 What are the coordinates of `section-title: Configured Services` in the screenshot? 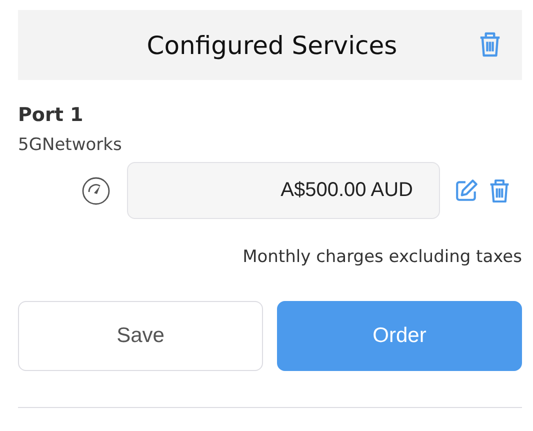 It's located at (272, 45).